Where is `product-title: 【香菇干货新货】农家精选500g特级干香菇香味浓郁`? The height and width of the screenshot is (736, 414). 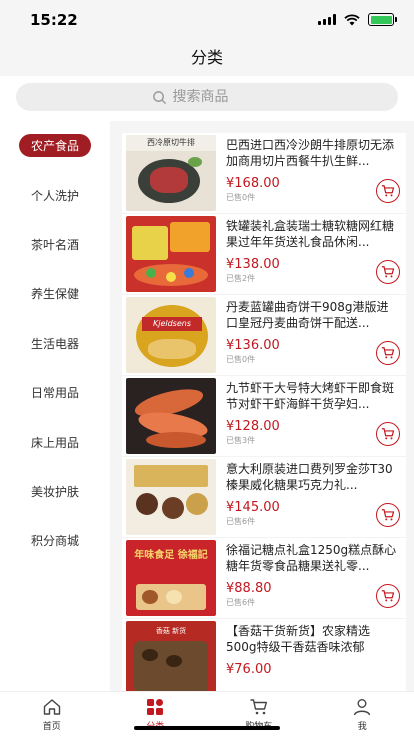
product-title: 【香菇干货新货】农家精选500g特级干香菇香味浓郁 is located at coordinates (298, 639).